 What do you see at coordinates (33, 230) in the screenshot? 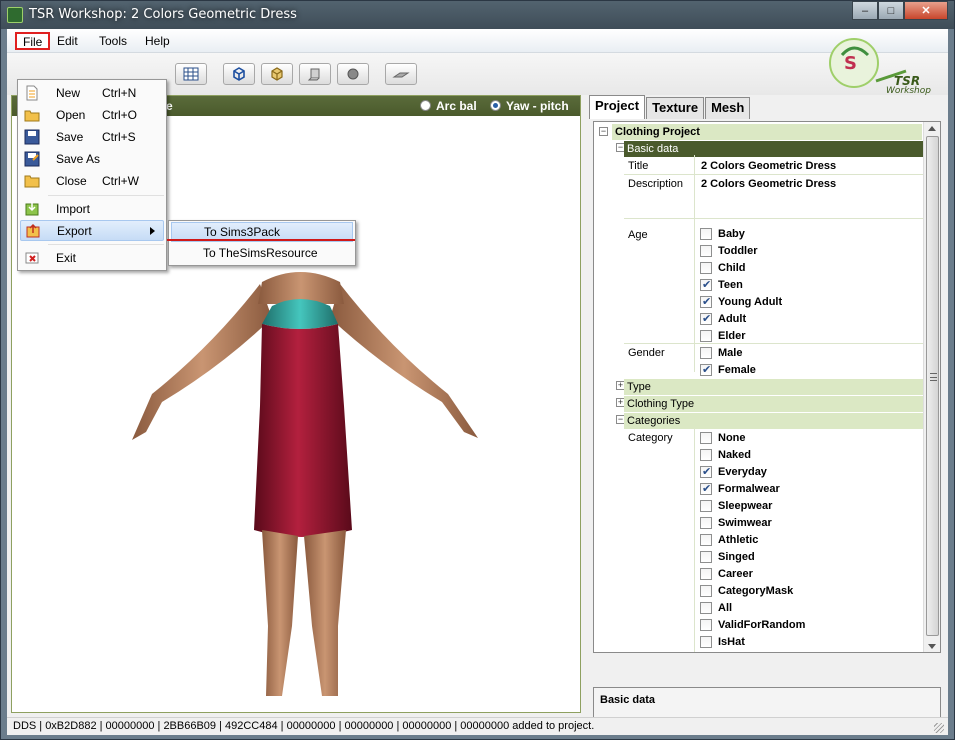
I see `export-icon` at bounding box center [33, 230].